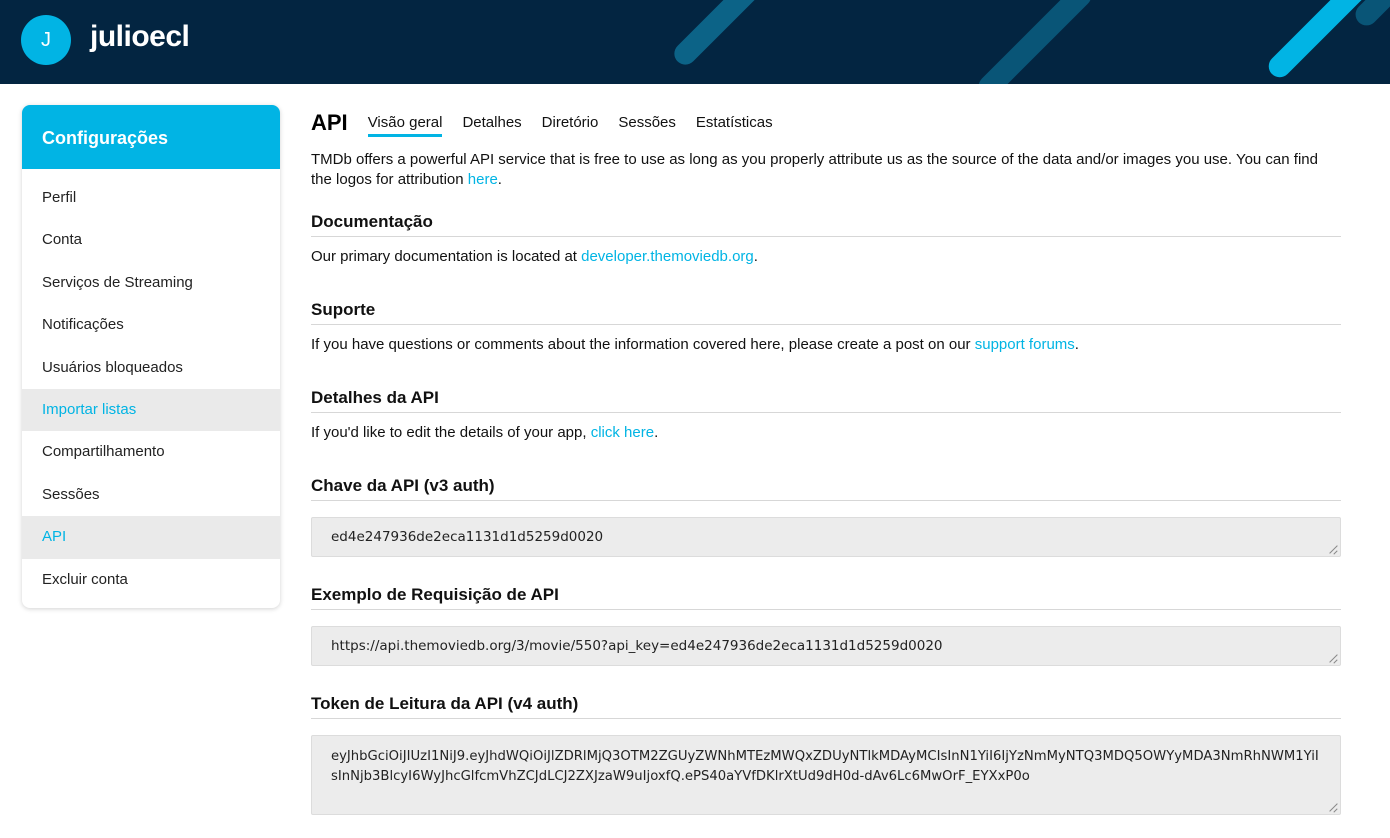  I want to click on avatar: J, so click(46, 40).